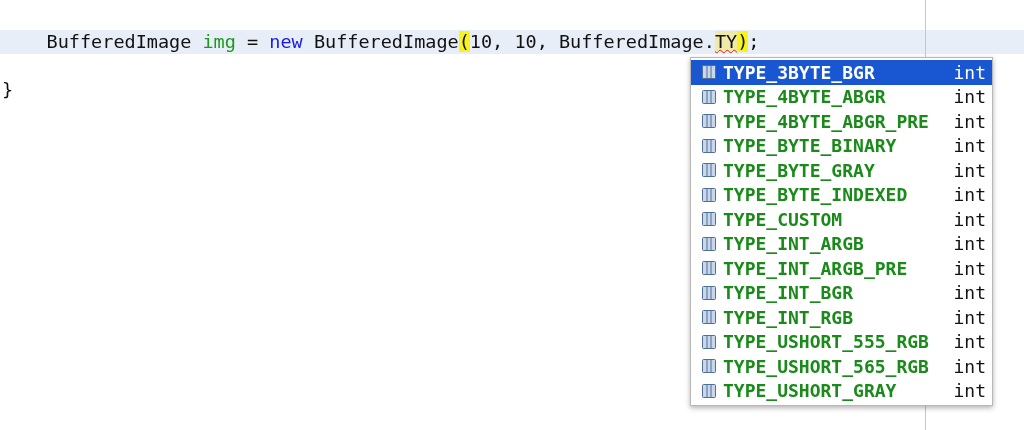 This screenshot has height=430, width=1024. Describe the element at coordinates (592, 41) in the screenshot. I see `code-text: 10, 10, BufferedImage.` at that location.